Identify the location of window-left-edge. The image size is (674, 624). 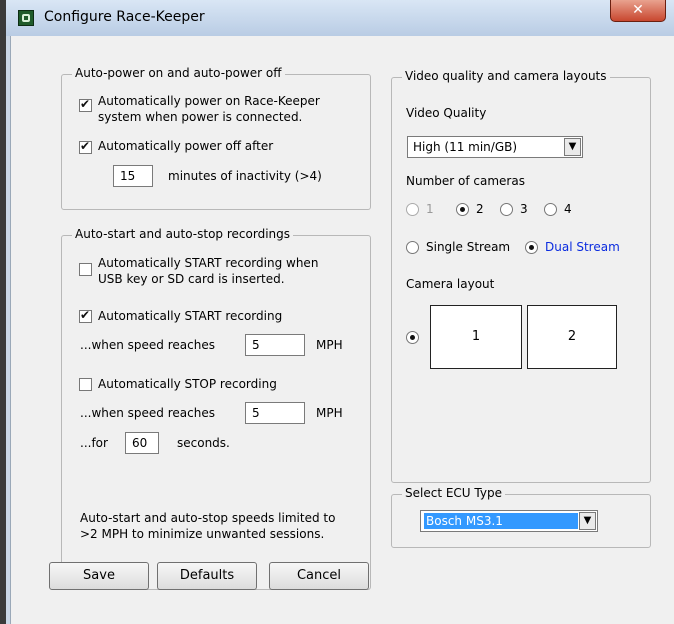
(3, 312).